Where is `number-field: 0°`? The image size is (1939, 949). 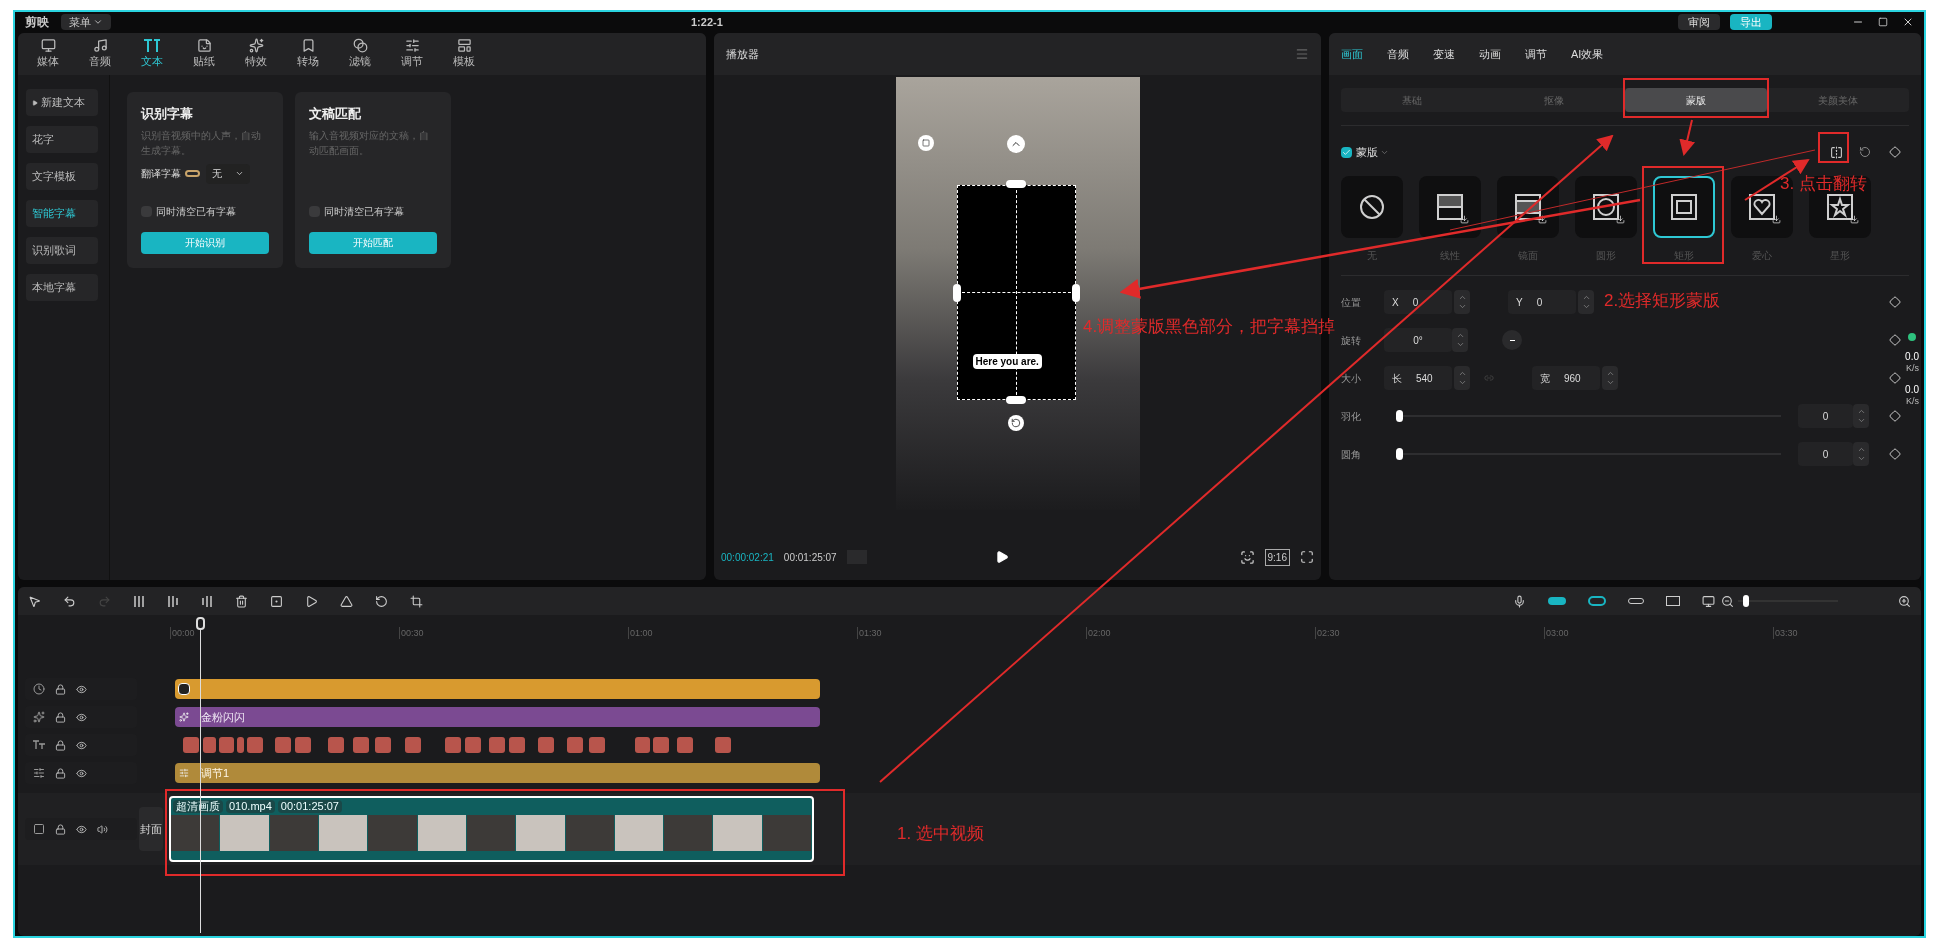
number-field: 0° is located at coordinates (1418, 340).